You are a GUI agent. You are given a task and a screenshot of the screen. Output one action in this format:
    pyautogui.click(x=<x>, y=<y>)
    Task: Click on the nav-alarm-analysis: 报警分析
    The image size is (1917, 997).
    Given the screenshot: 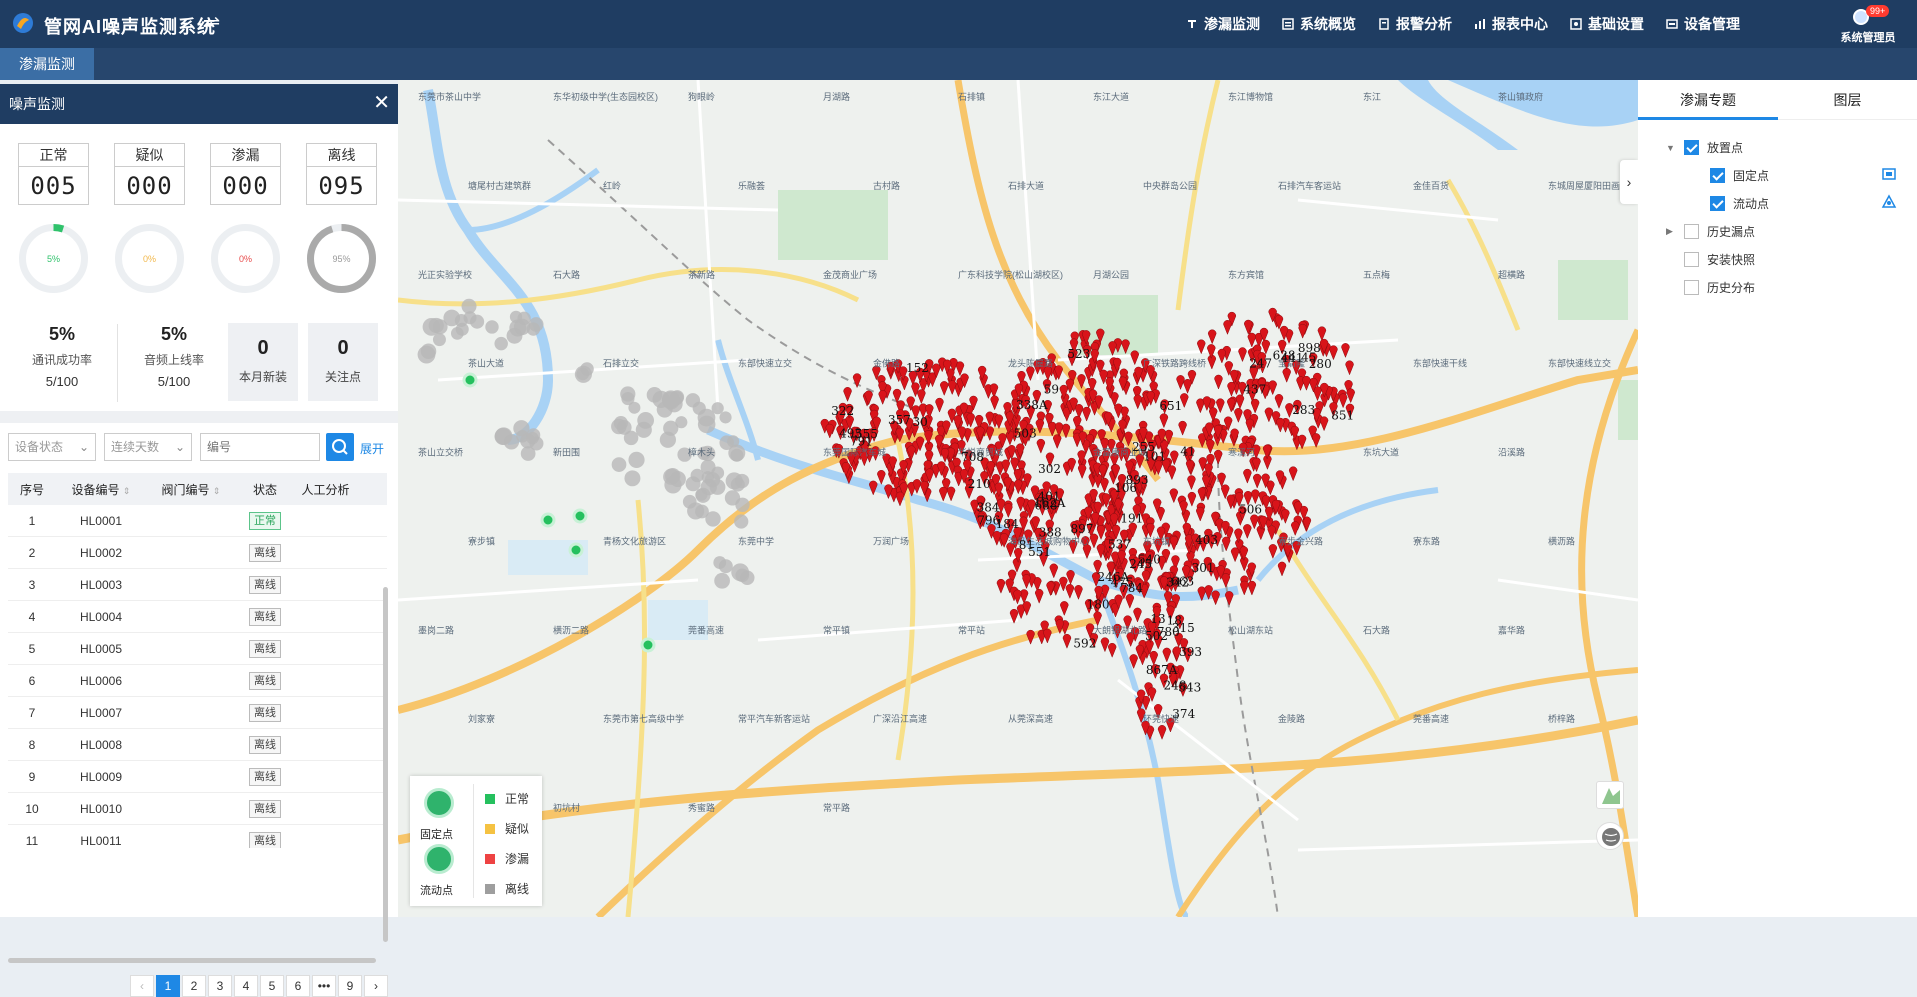 What is the action you would take?
    pyautogui.click(x=1415, y=24)
    